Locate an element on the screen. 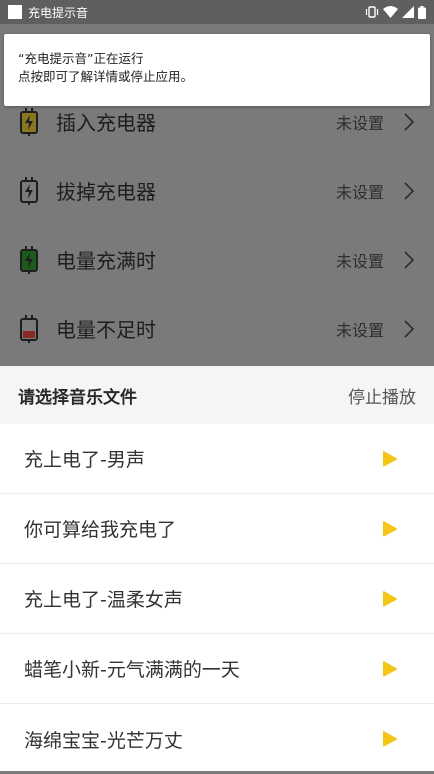 The height and width of the screenshot is (774, 434). music-name: 海绵宝宝-光芒万丈 is located at coordinates (103, 740).